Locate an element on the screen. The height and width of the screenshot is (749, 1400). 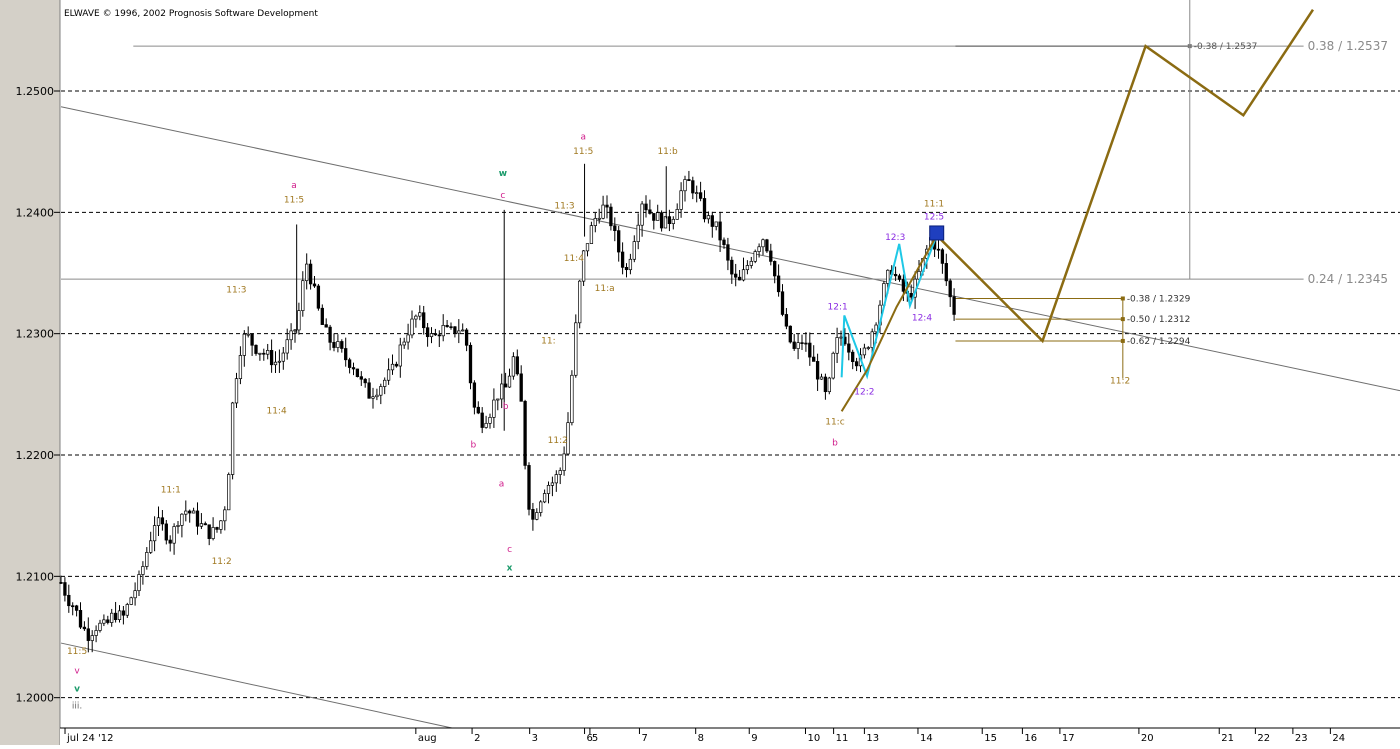
y-axis-panel is located at coordinates (30, 372).